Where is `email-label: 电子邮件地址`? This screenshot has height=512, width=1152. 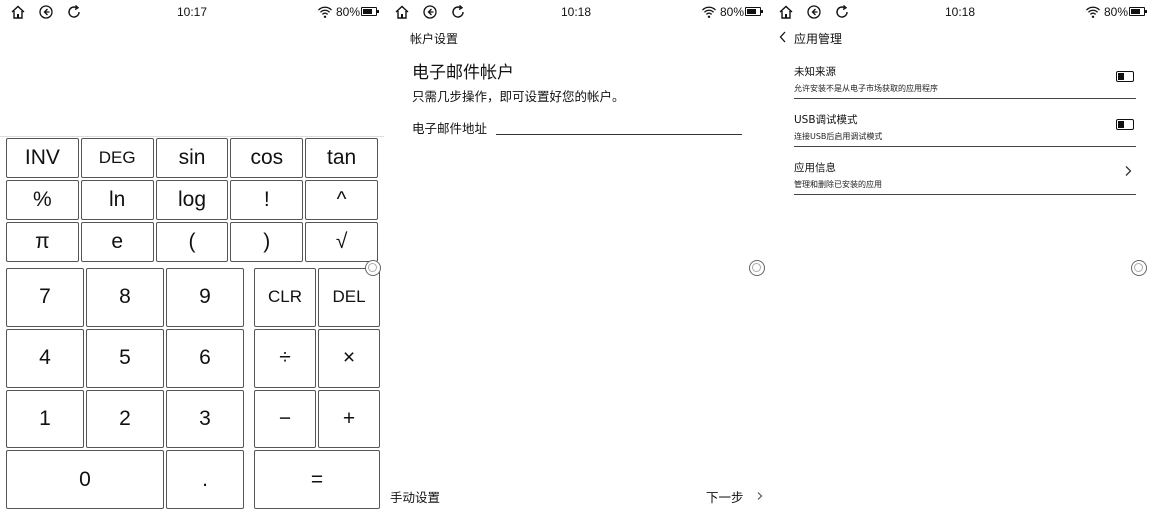 email-label: 电子邮件地址 is located at coordinates (450, 128).